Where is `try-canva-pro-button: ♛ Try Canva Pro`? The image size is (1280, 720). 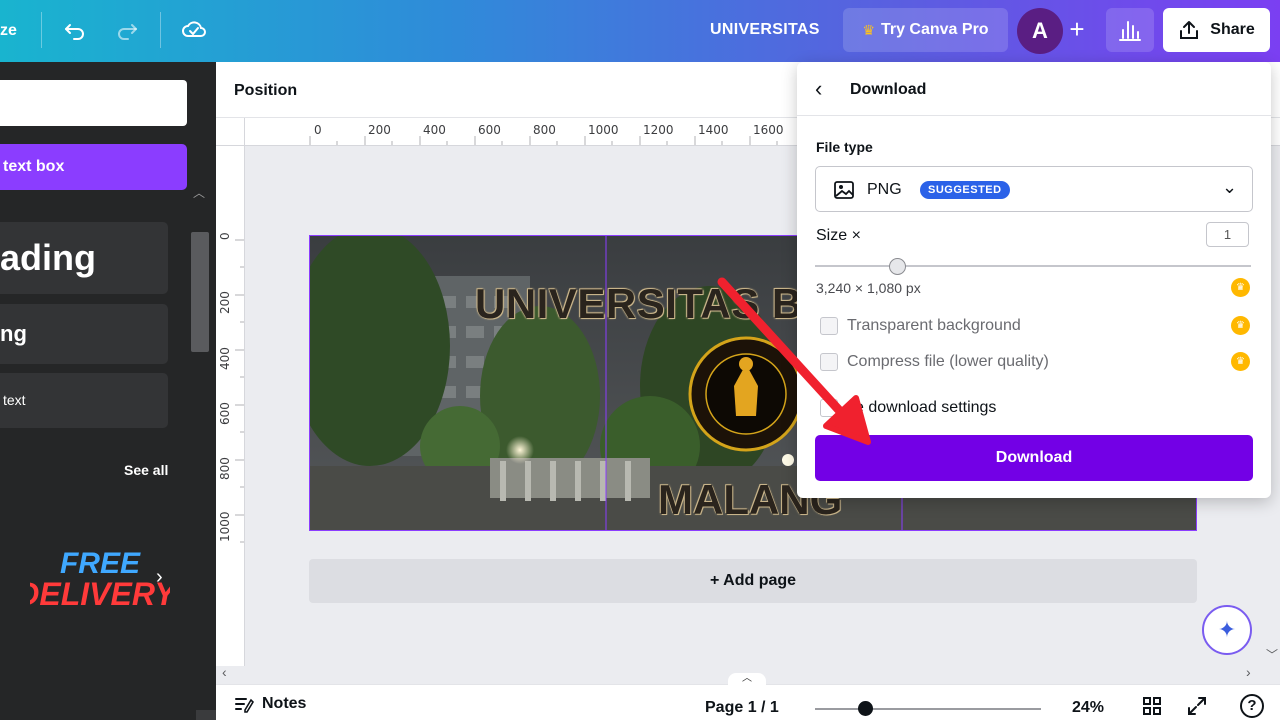
try-canva-pro-button: ♛ Try Canva Pro is located at coordinates (925, 30).